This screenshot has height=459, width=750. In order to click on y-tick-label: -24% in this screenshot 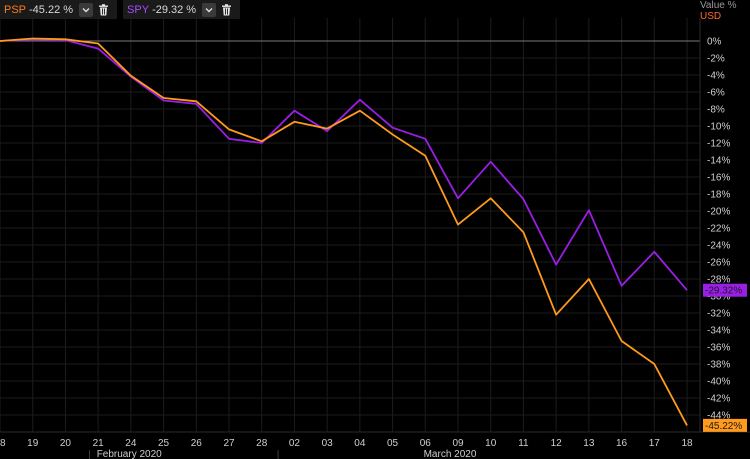, I will do `click(718, 246)`.